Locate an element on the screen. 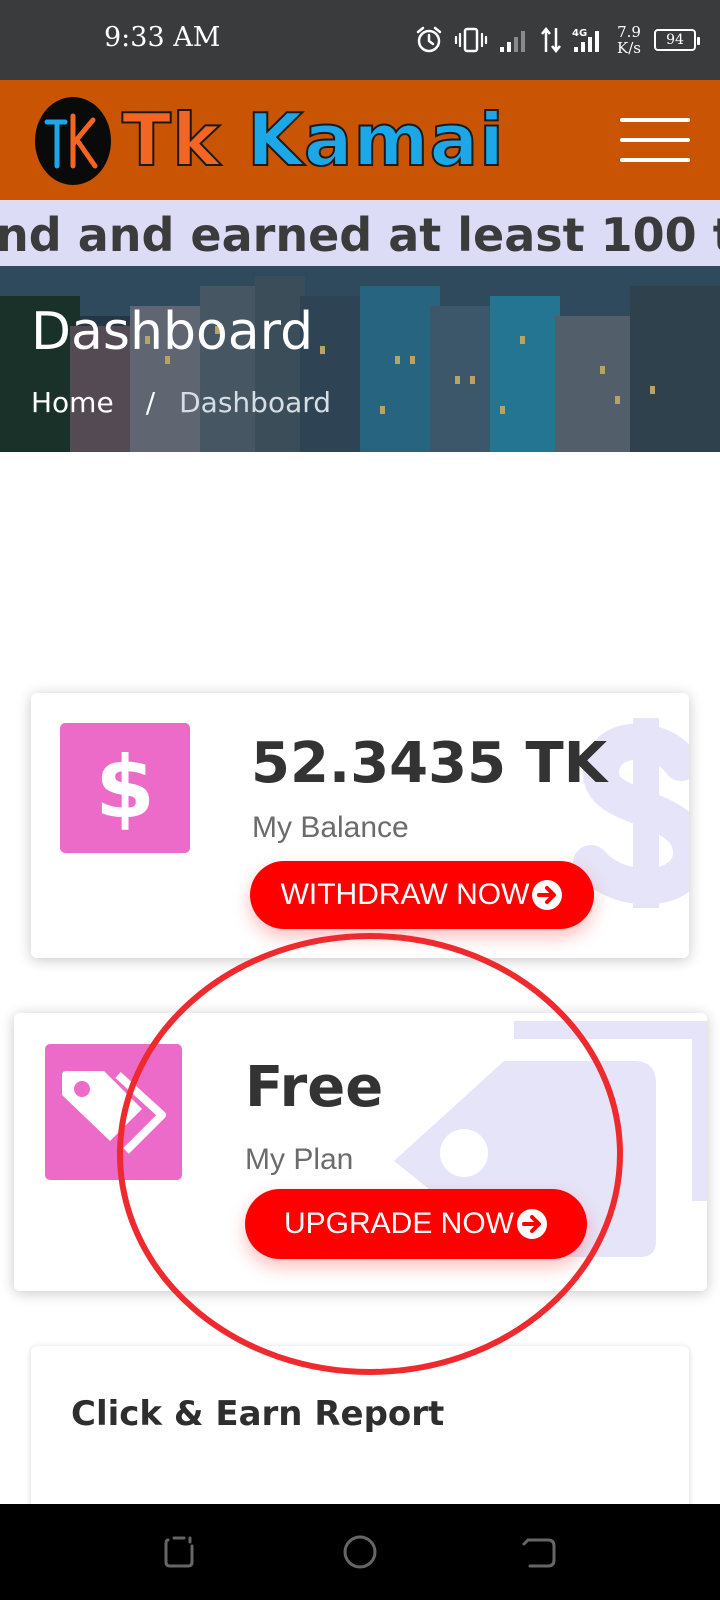 The width and height of the screenshot is (720, 1600). site-header: Tk Kamai is located at coordinates (360, 140).